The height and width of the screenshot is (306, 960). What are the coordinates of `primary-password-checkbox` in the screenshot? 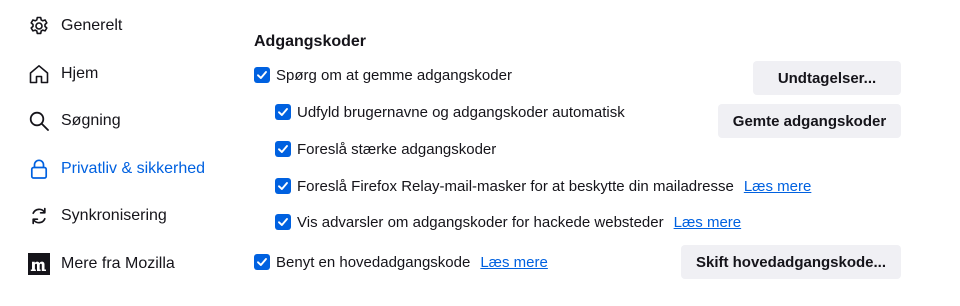 It's located at (262, 262).